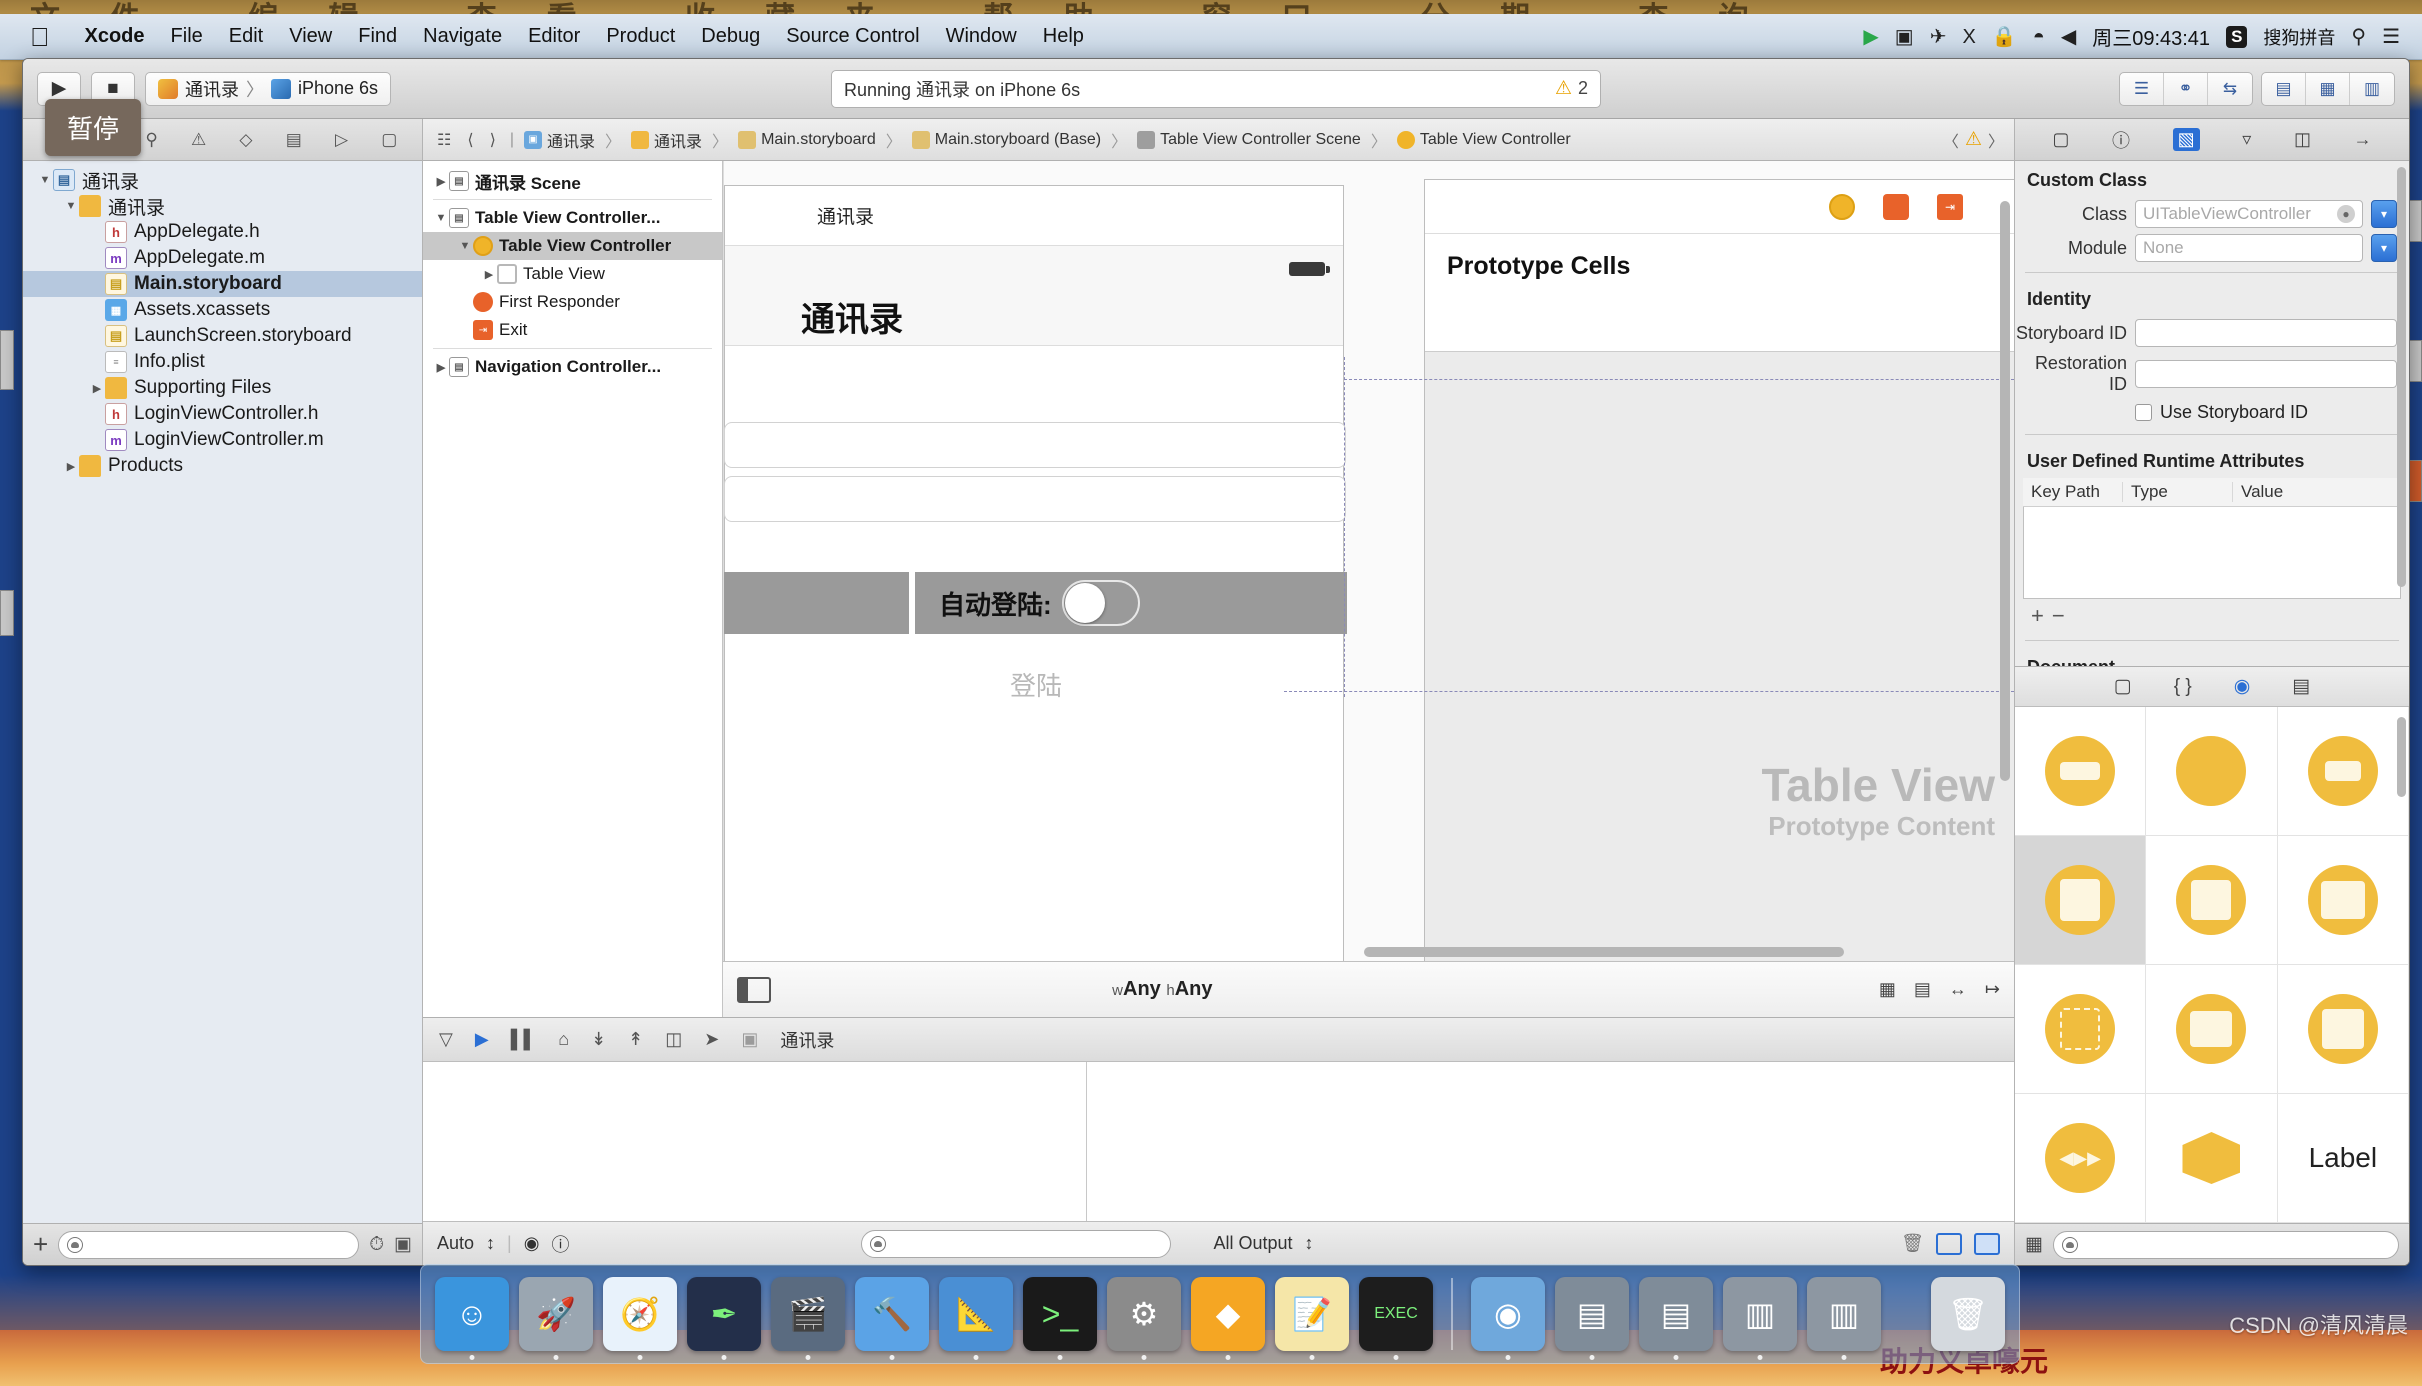 The width and height of the screenshot is (2422, 1386). Describe the element at coordinates (2249, 248) in the screenshot. I see `module-input: None` at that location.